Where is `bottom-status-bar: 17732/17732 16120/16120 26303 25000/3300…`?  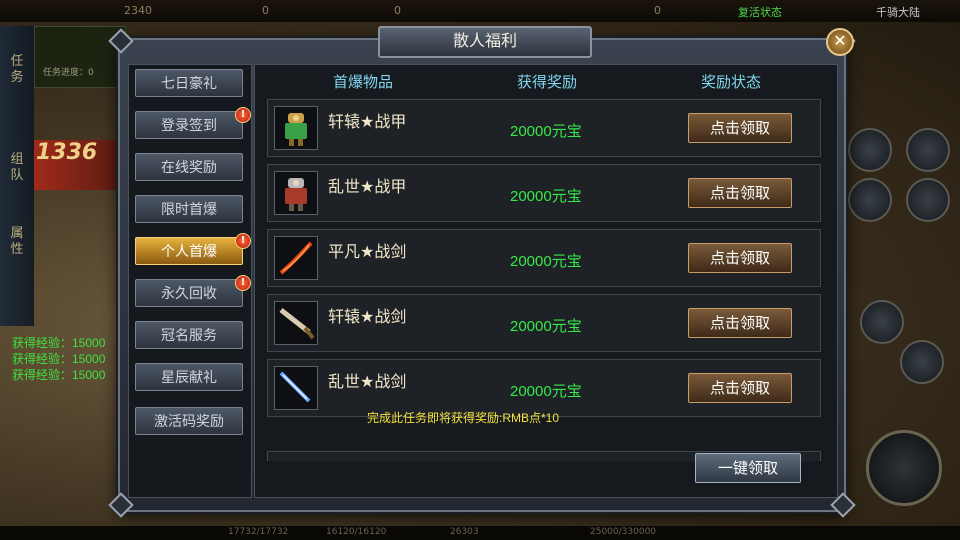
bottom-status-bar: 17732/17732 16120/16120 26303 25000/3300… is located at coordinates (480, 533).